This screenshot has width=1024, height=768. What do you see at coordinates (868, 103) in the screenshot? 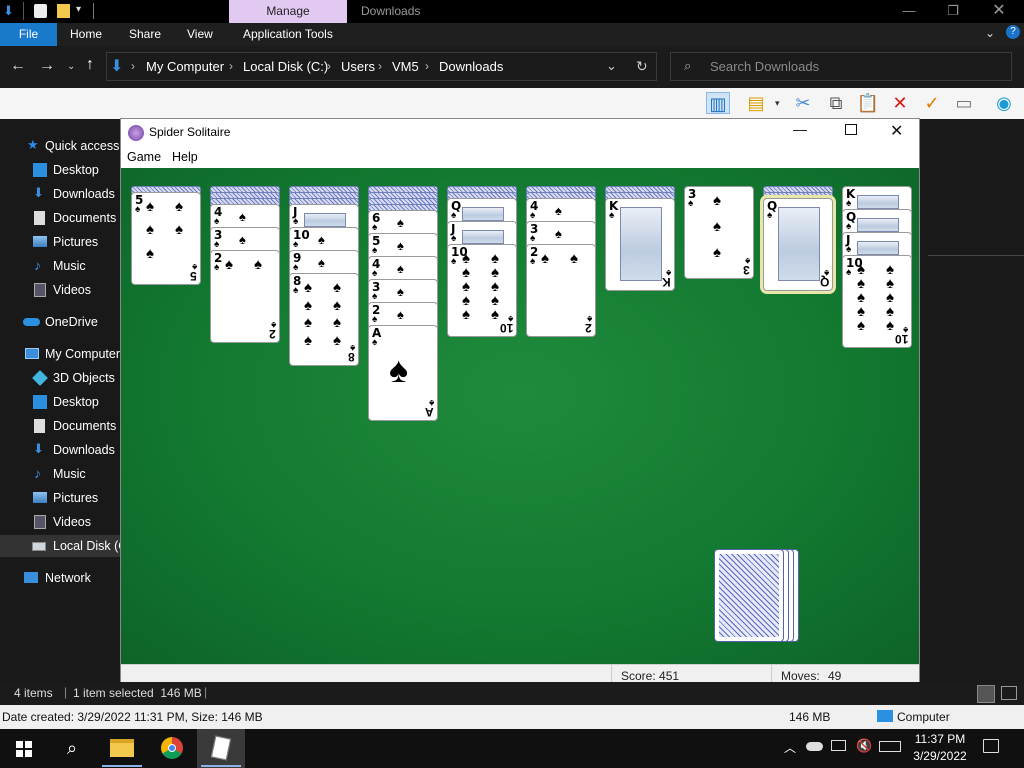
I see `paste-icon: 📋` at bounding box center [868, 103].